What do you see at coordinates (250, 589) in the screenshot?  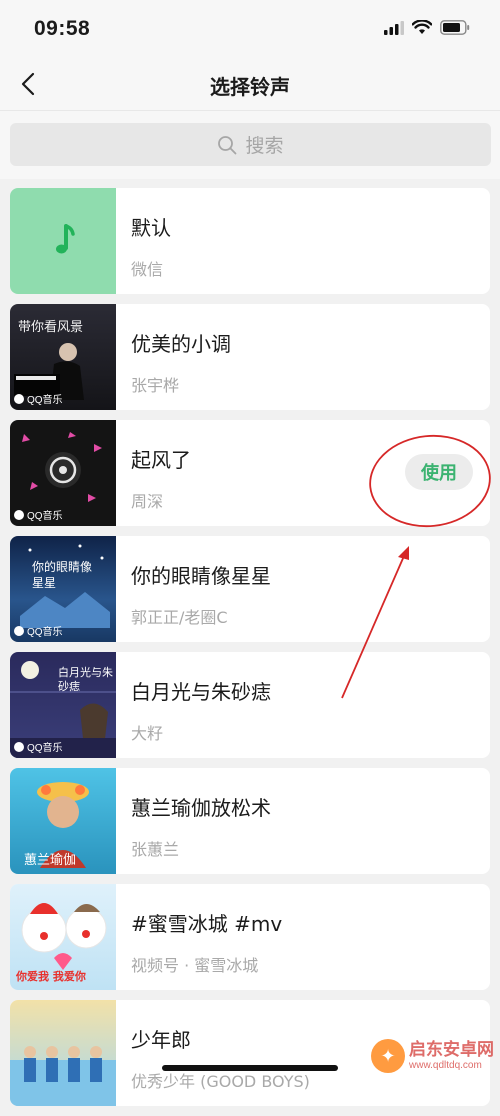 I see `ringtone-item: 你的眼睛像星星 QQ音乐 你的眼睛像星星 郭正正/老圈C` at bounding box center [250, 589].